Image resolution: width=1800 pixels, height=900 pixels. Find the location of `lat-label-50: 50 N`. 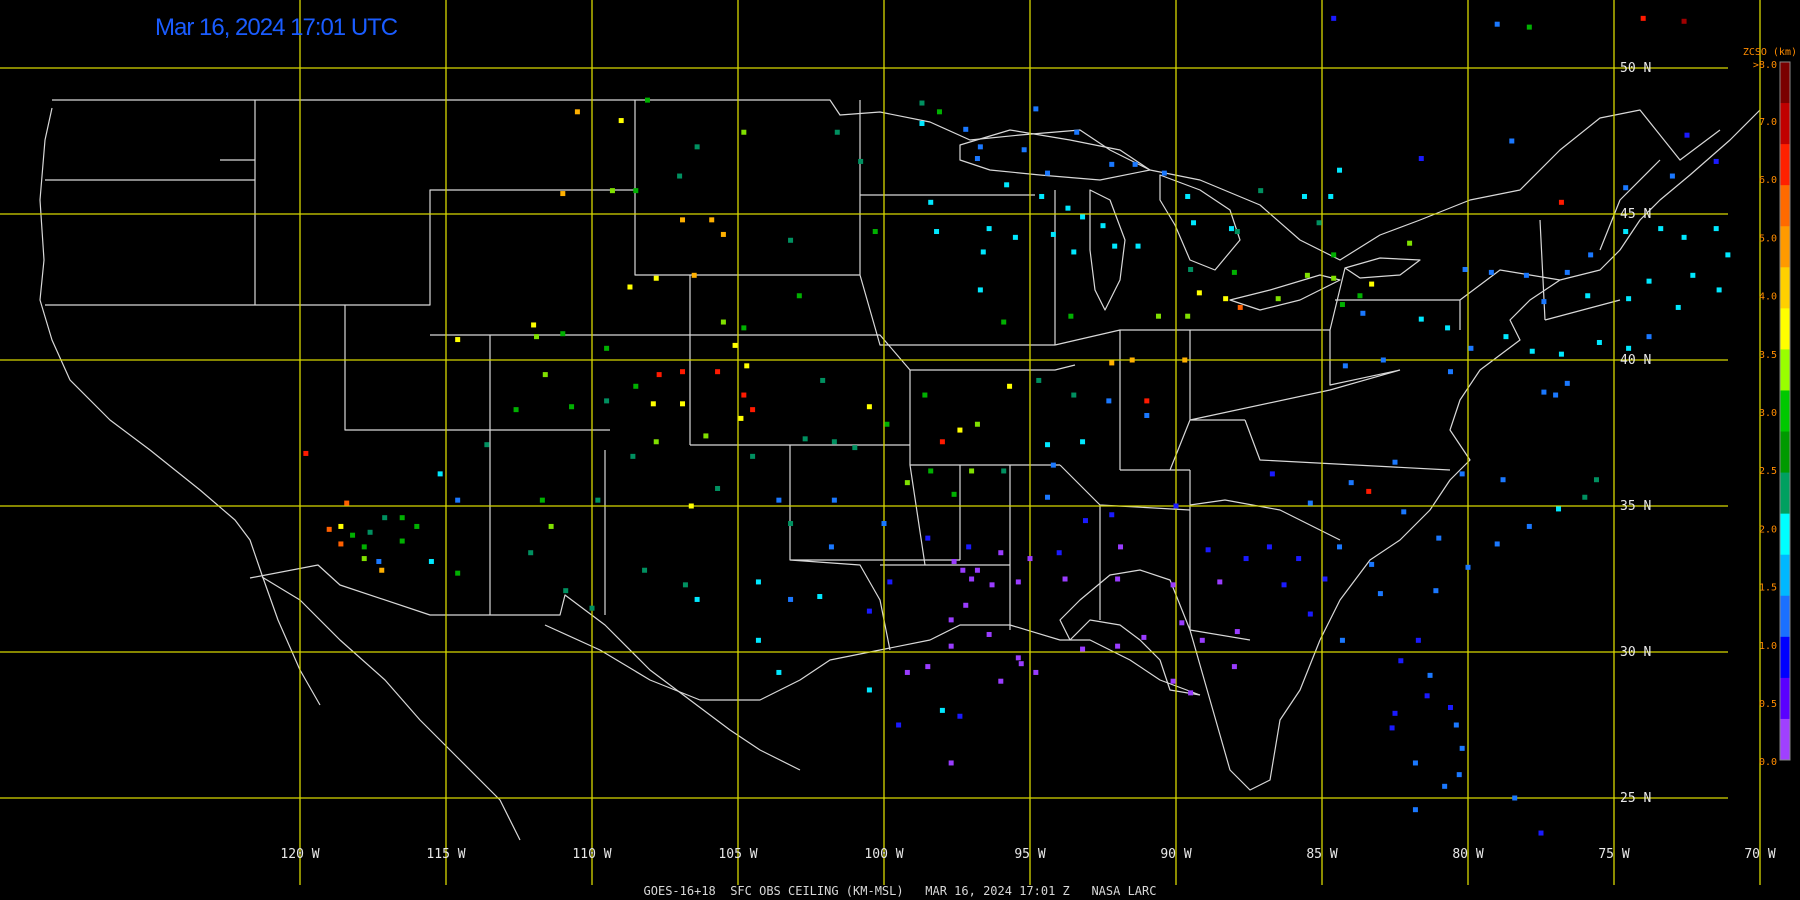

lat-label-50: 50 N is located at coordinates (1635, 68).